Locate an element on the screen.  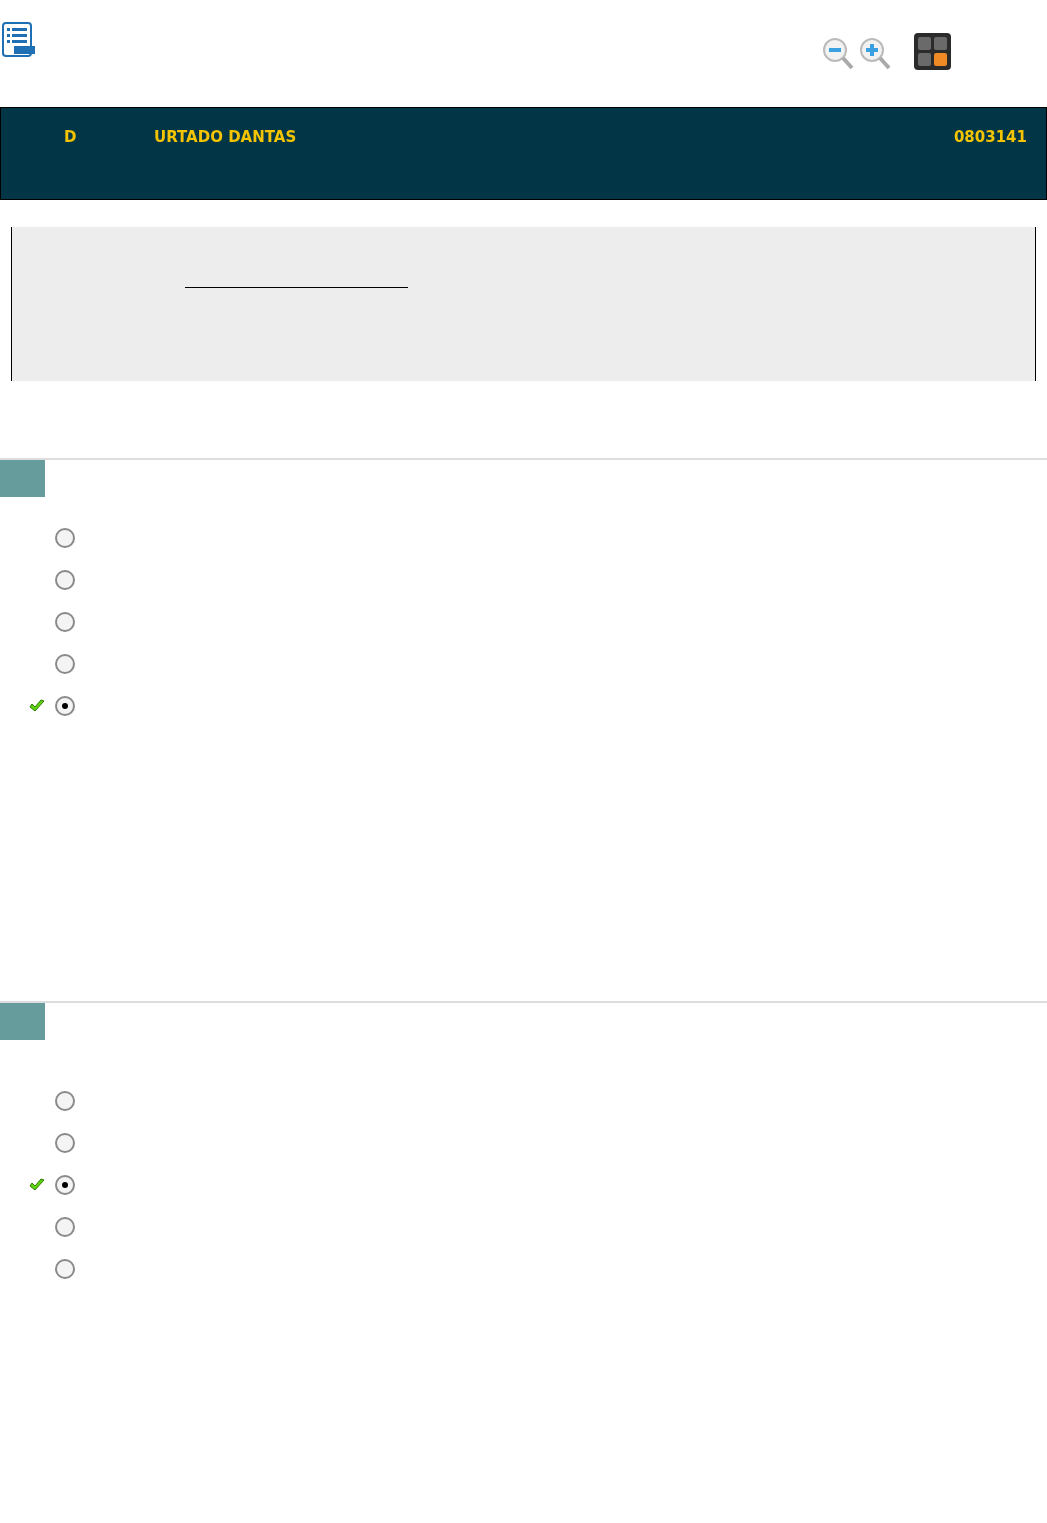
student-initial: D is located at coordinates (71, 137).